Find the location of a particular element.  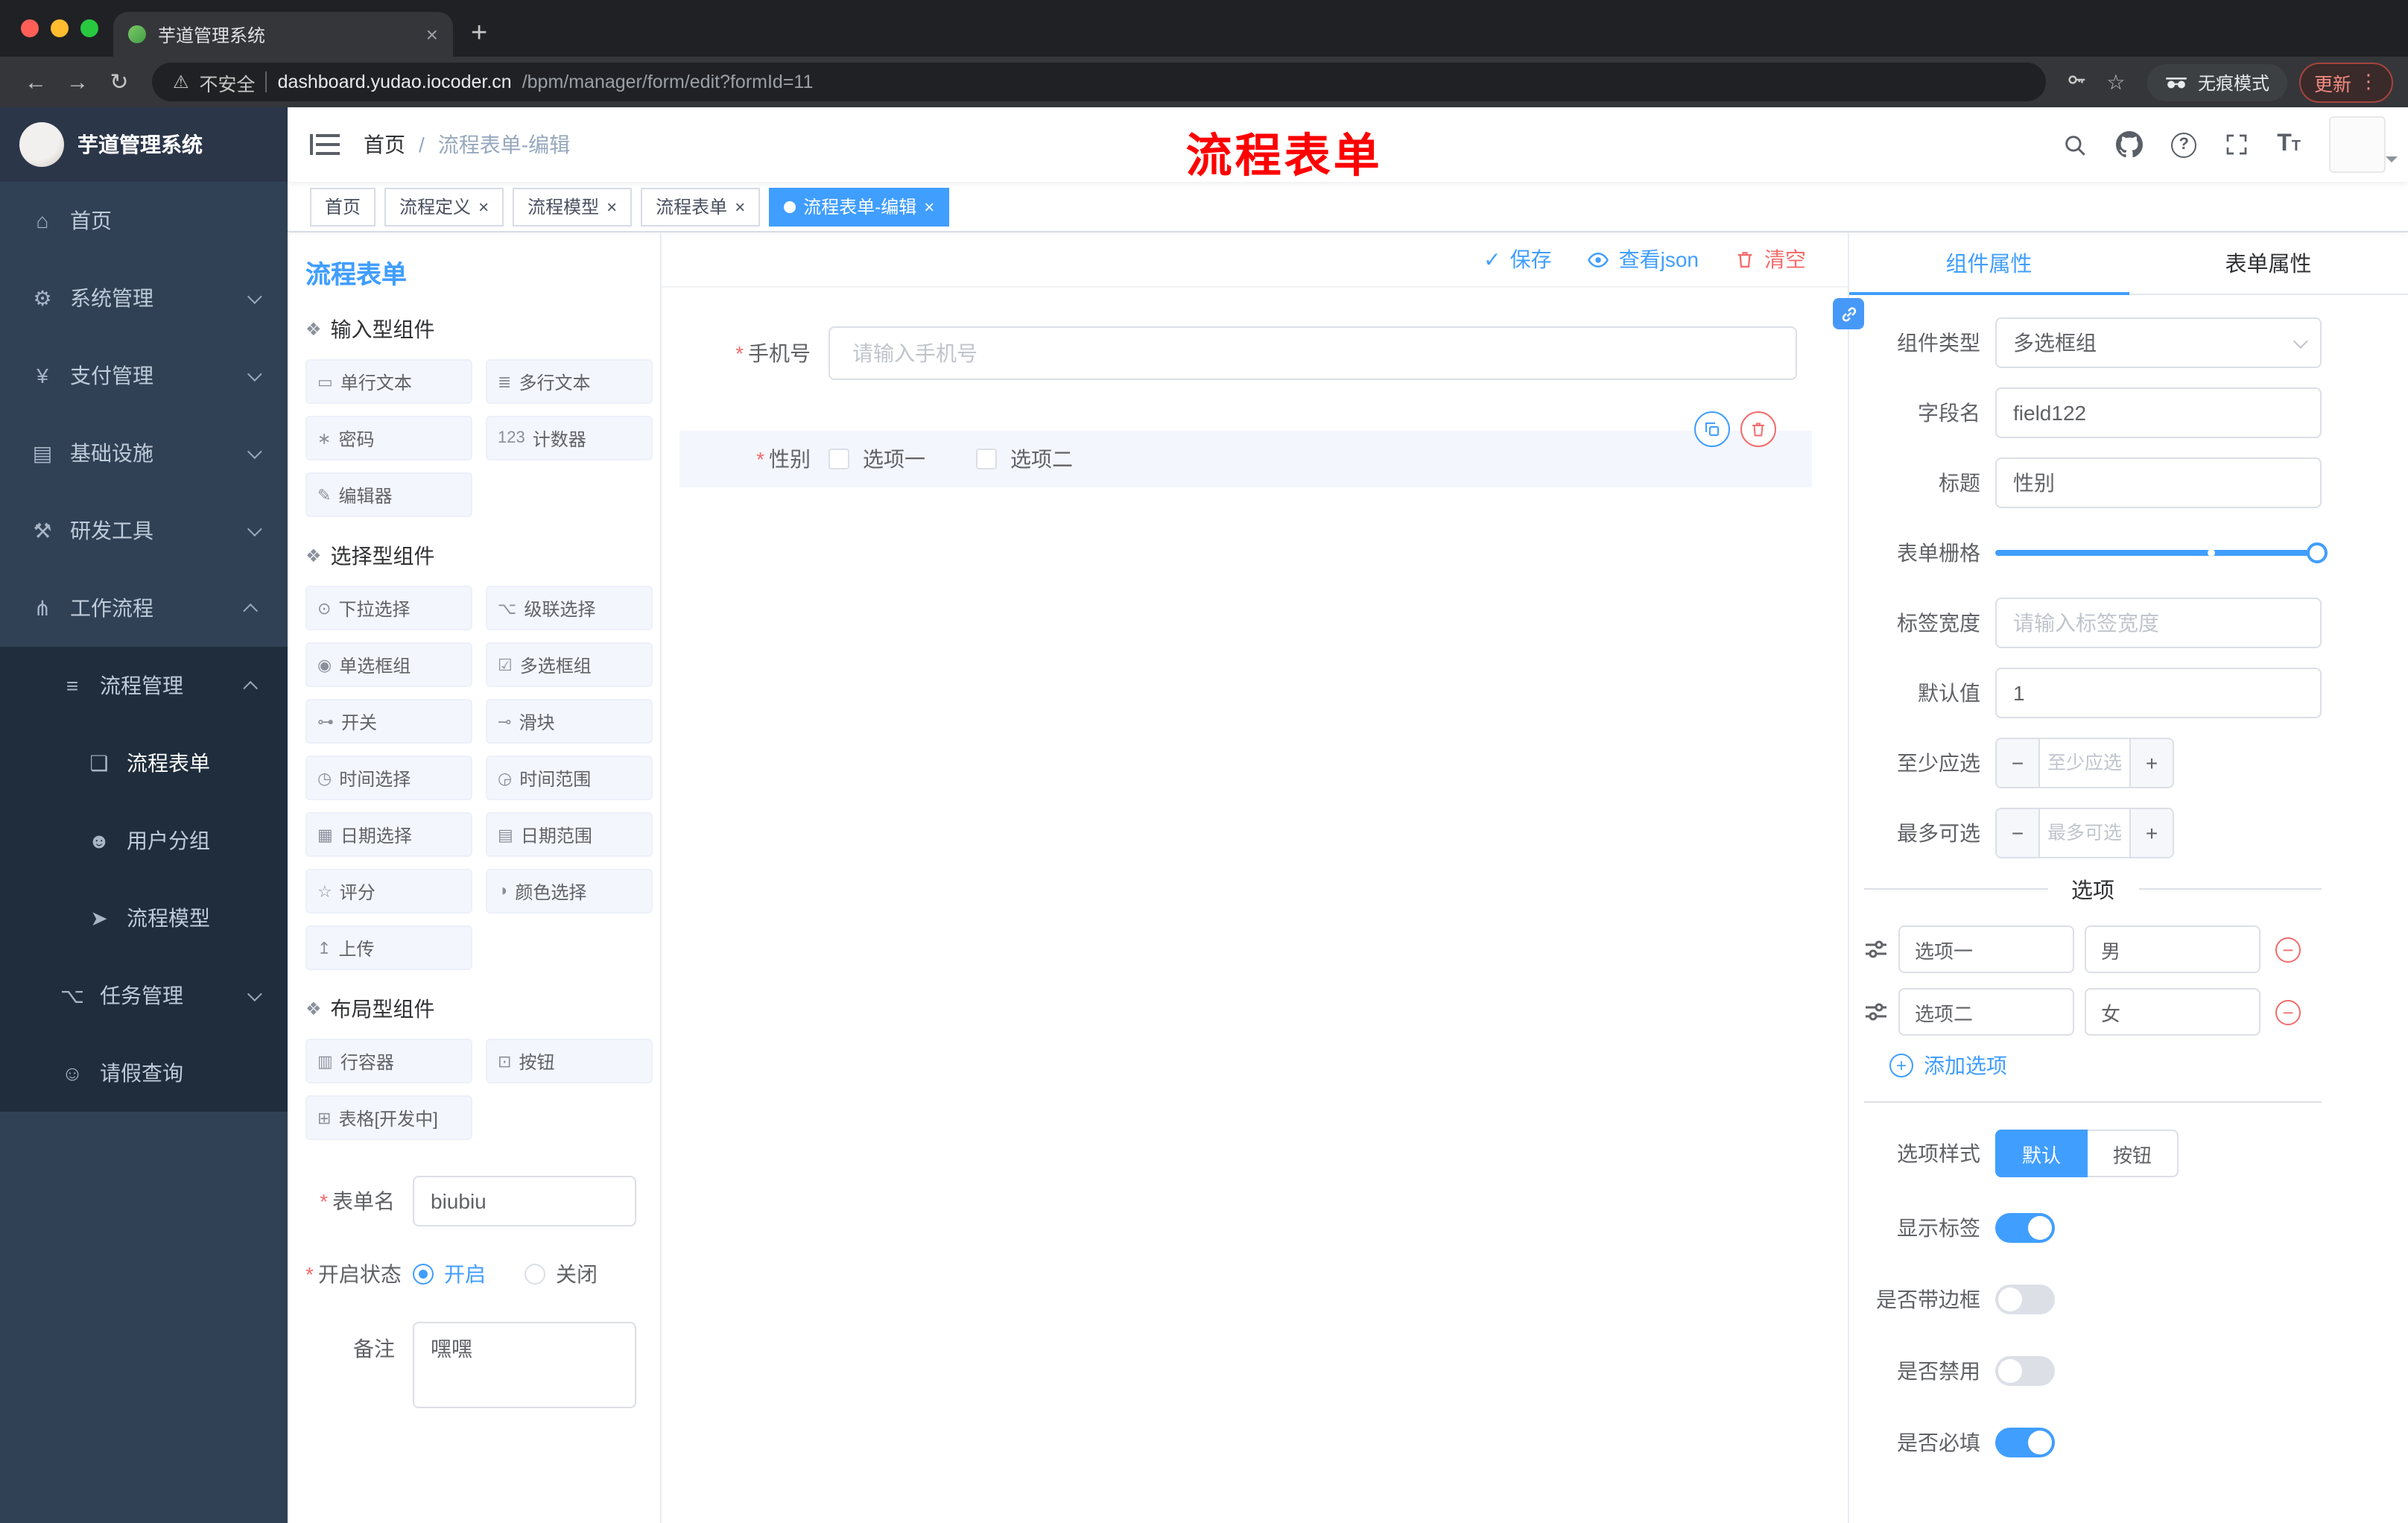

option-label-input is located at coordinates (1986, 949).